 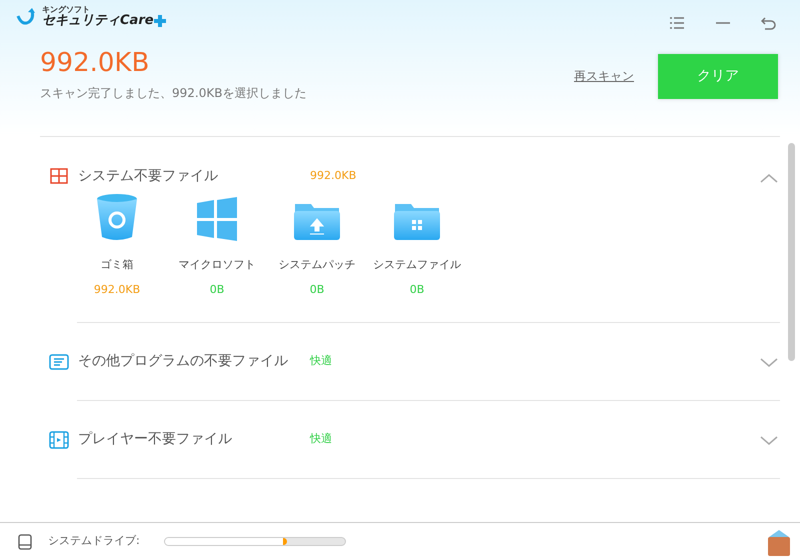 What do you see at coordinates (317, 221) in the screenshot?
I see `upload-folder-icon` at bounding box center [317, 221].